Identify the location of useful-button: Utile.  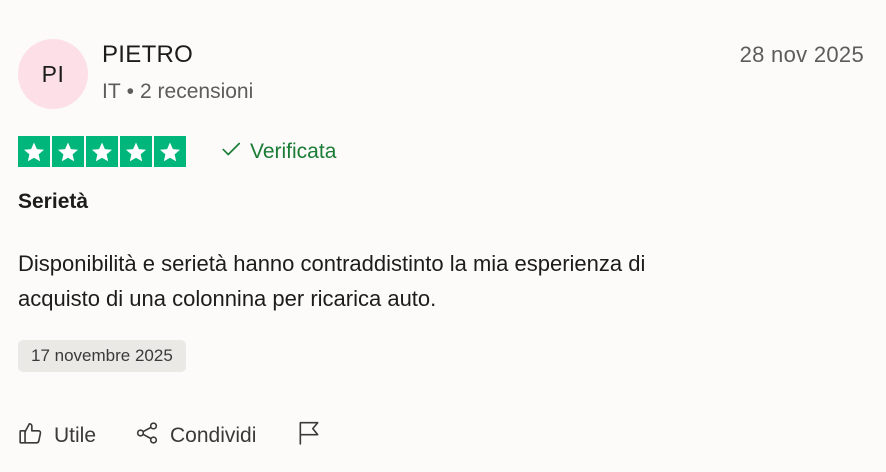
(57, 436).